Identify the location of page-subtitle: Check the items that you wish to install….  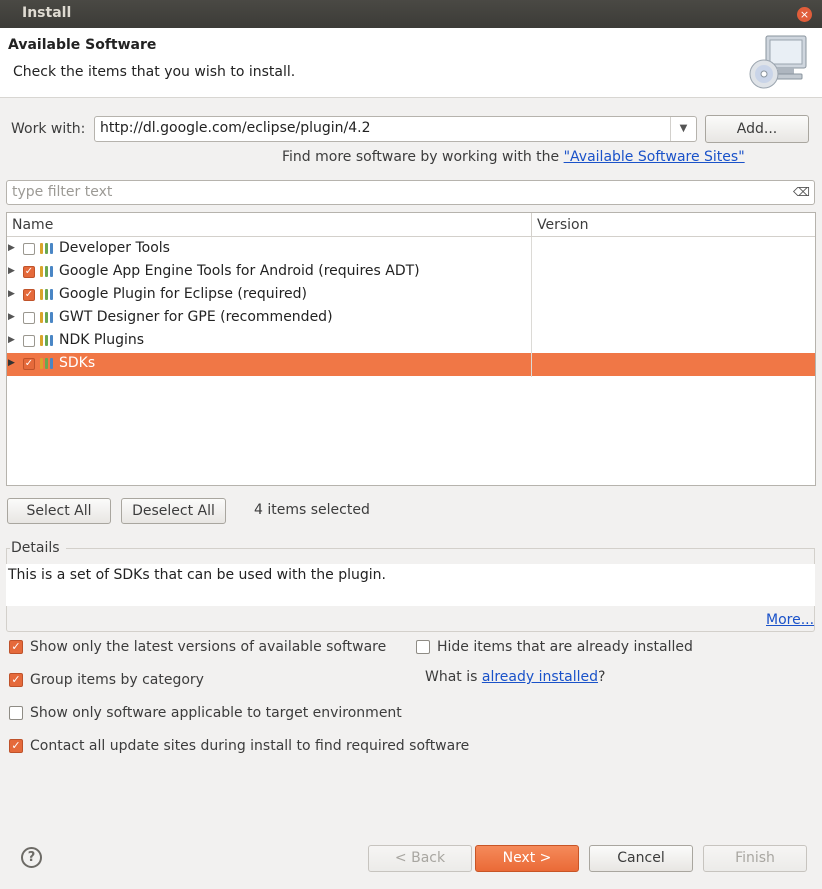
(154, 72).